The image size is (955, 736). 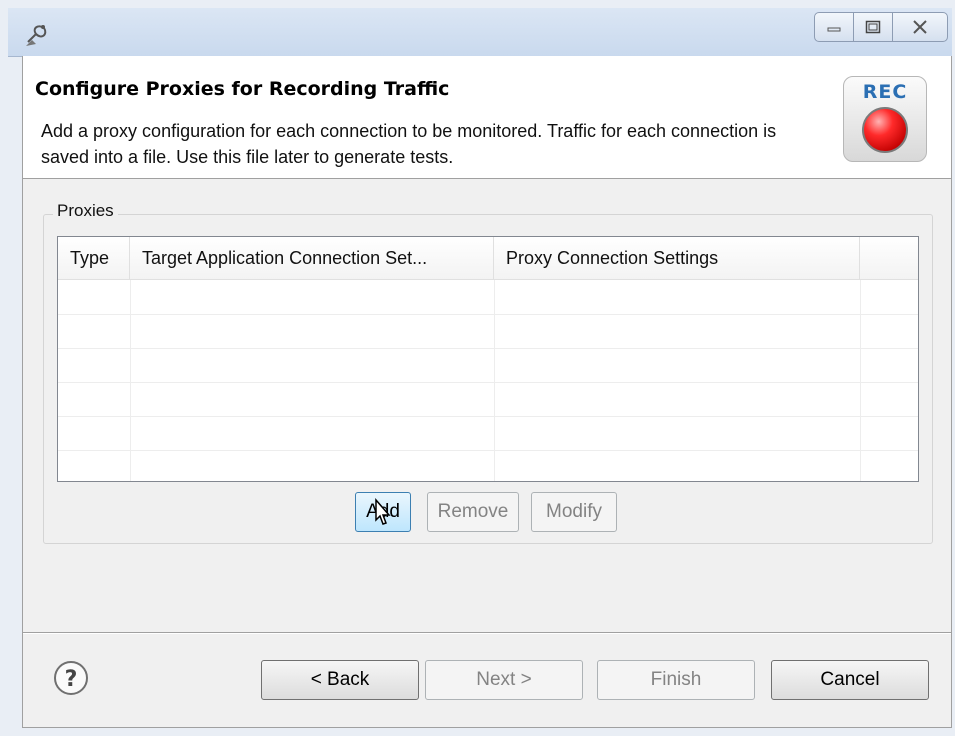 What do you see at coordinates (242, 89) in the screenshot?
I see `page-title: Configure Proxies for Recording Traffic` at bounding box center [242, 89].